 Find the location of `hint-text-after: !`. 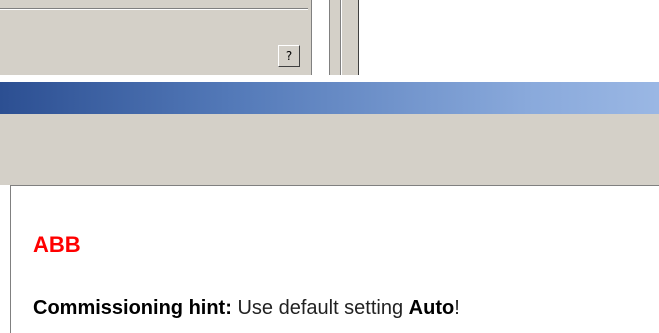

hint-text-after: ! is located at coordinates (457, 308).